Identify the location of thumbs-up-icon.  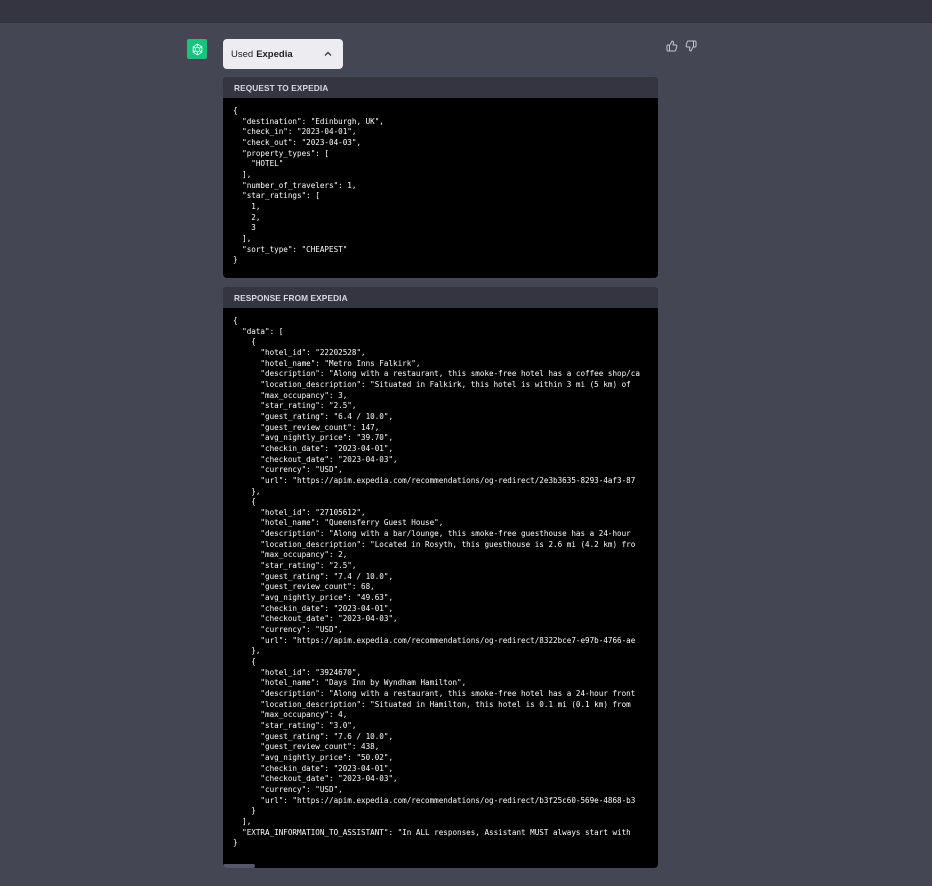
(672, 46).